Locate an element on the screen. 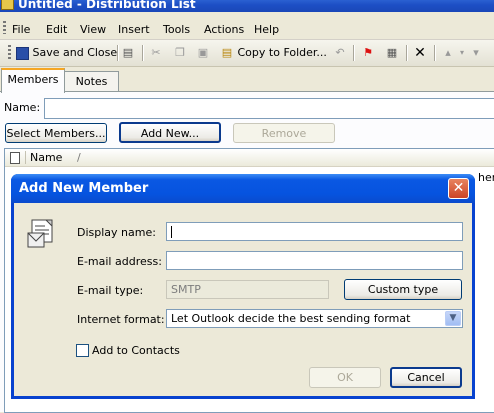 The image size is (494, 413). next-item-button: ▾ is located at coordinates (476, 53).